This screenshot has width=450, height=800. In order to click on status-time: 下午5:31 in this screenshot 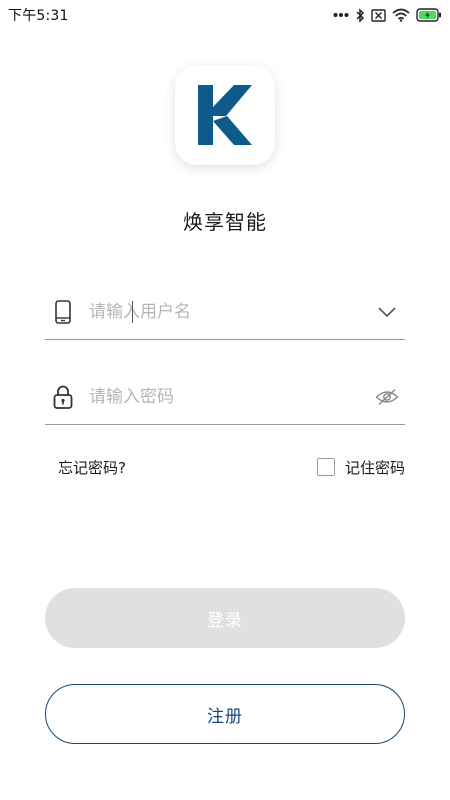, I will do `click(38, 16)`.